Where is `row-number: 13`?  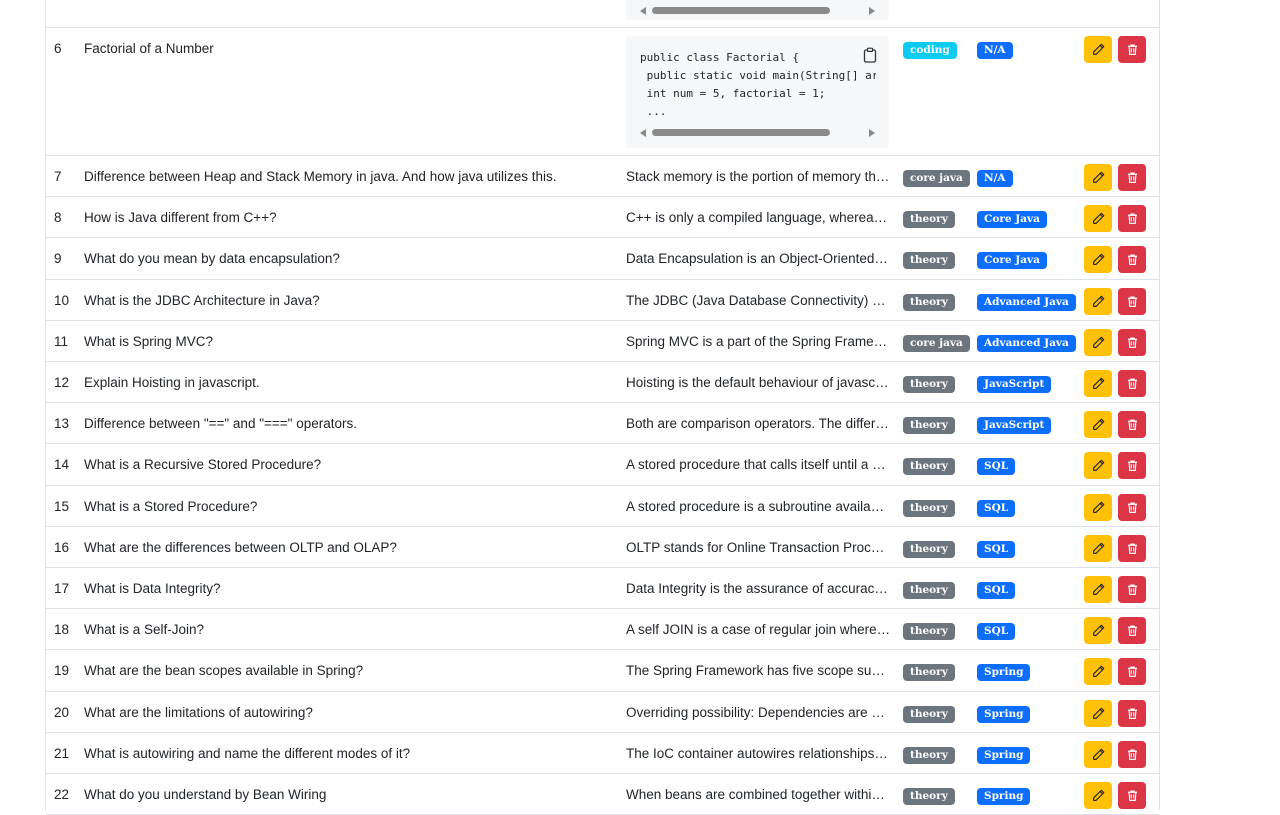
row-number: 13 is located at coordinates (62, 424).